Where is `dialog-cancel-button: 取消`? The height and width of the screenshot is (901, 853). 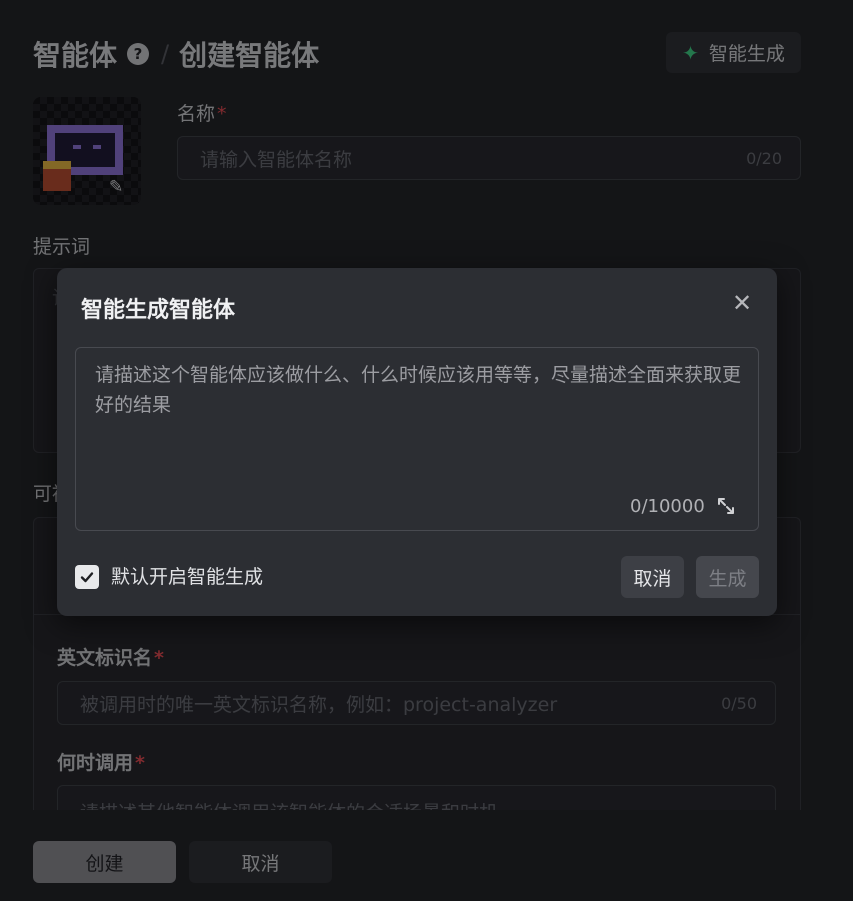
dialog-cancel-button: 取消 is located at coordinates (652, 577).